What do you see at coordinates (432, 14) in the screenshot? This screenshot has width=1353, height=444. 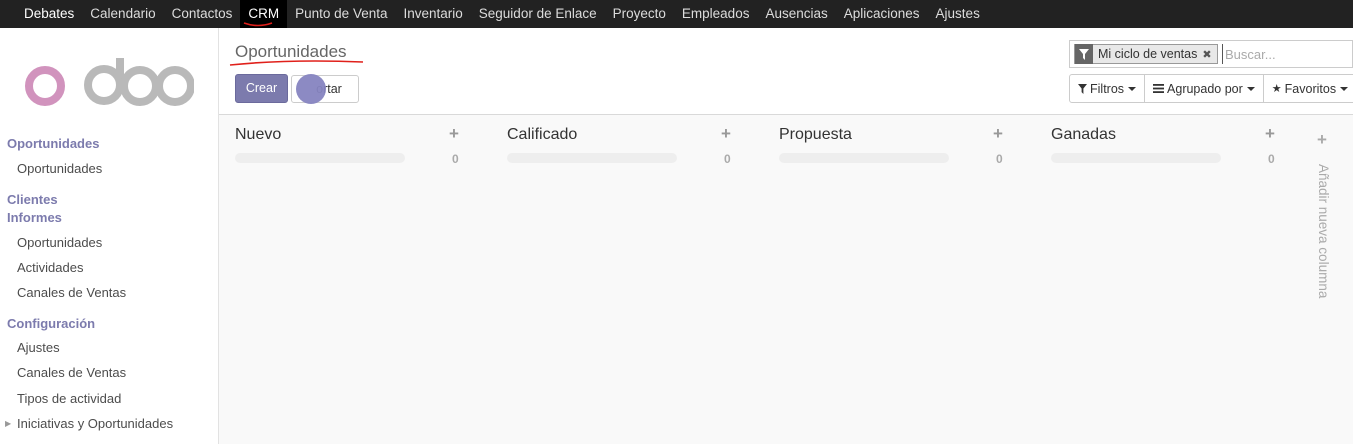 I see `menu-inventario: Inventario` at bounding box center [432, 14].